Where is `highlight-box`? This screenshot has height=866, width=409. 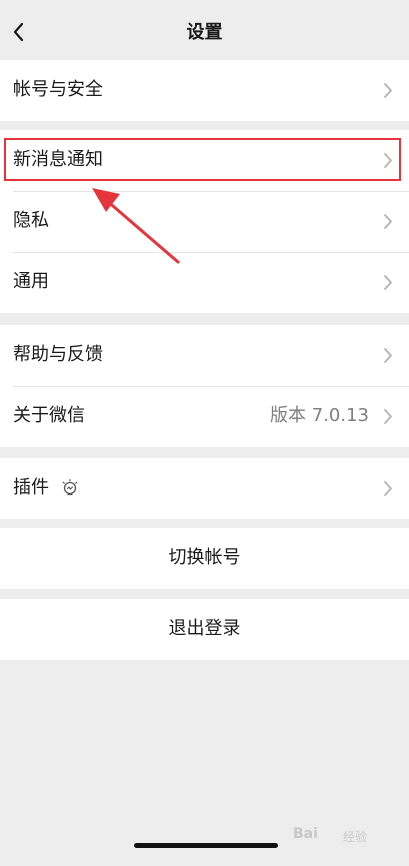
highlight-box is located at coordinates (202, 159).